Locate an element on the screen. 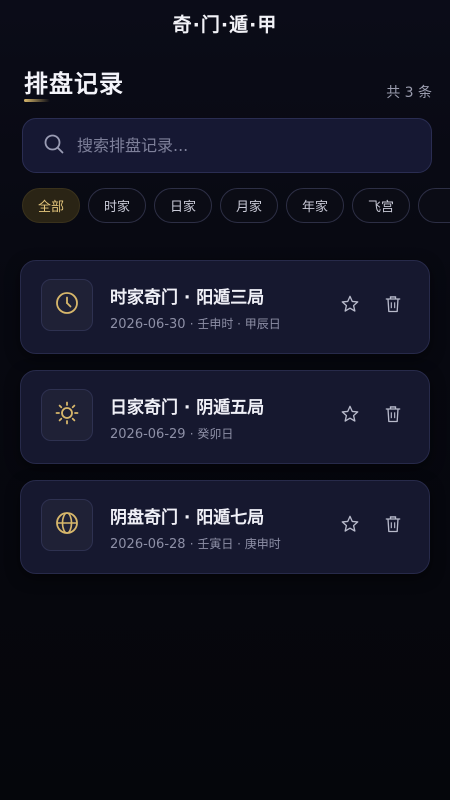 The image size is (450, 800). record-date: 2026-06-30 is located at coordinates (148, 324).